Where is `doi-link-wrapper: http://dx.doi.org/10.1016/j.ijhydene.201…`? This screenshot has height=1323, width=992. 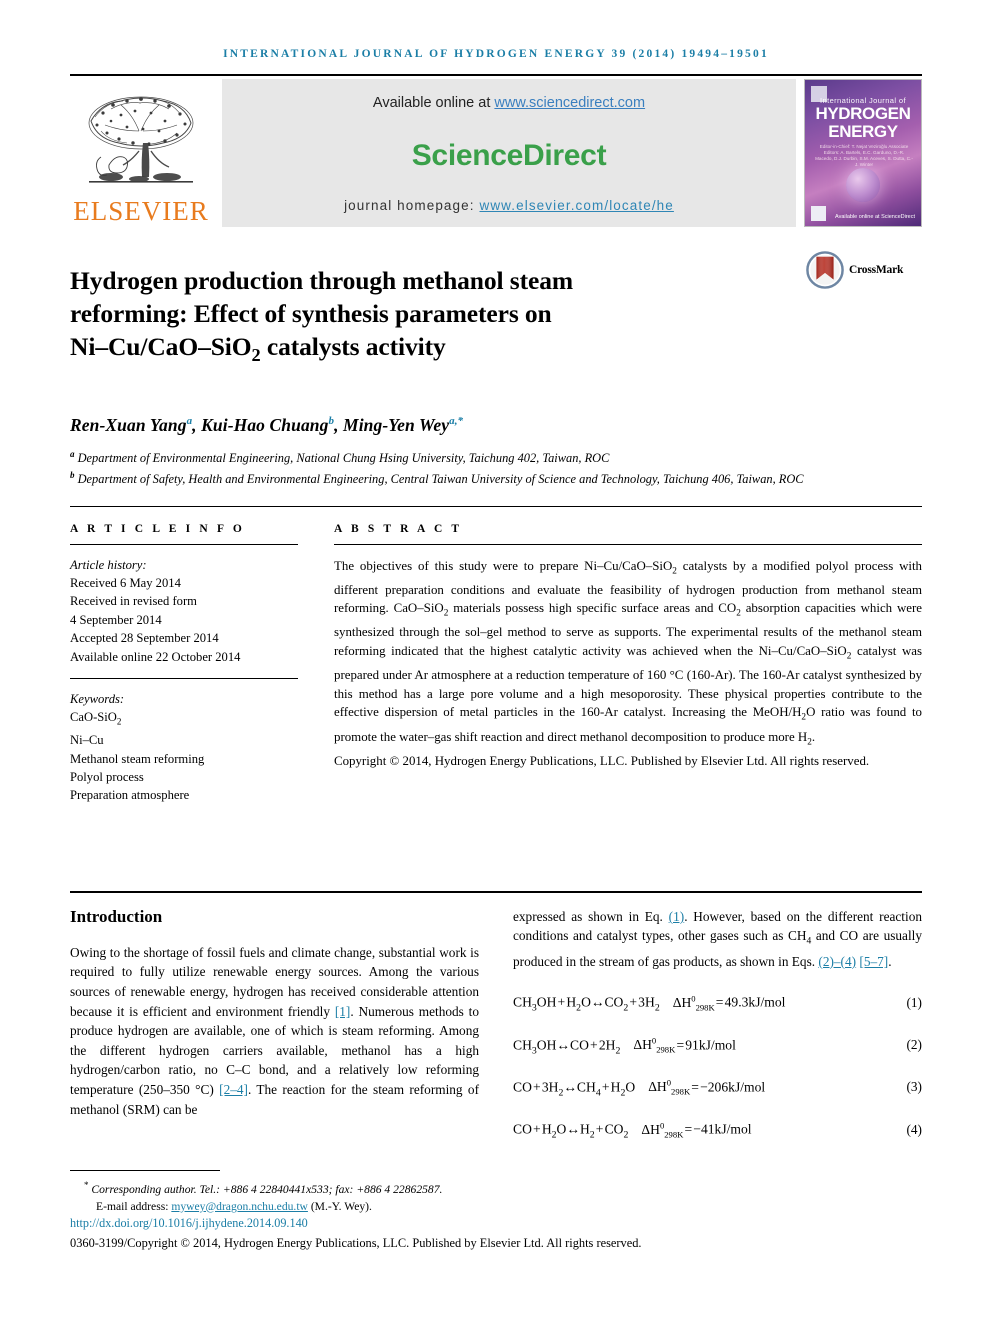 doi-link-wrapper: http://dx.doi.org/10.1016/j.ijhydene.201… is located at coordinates (496, 1223).